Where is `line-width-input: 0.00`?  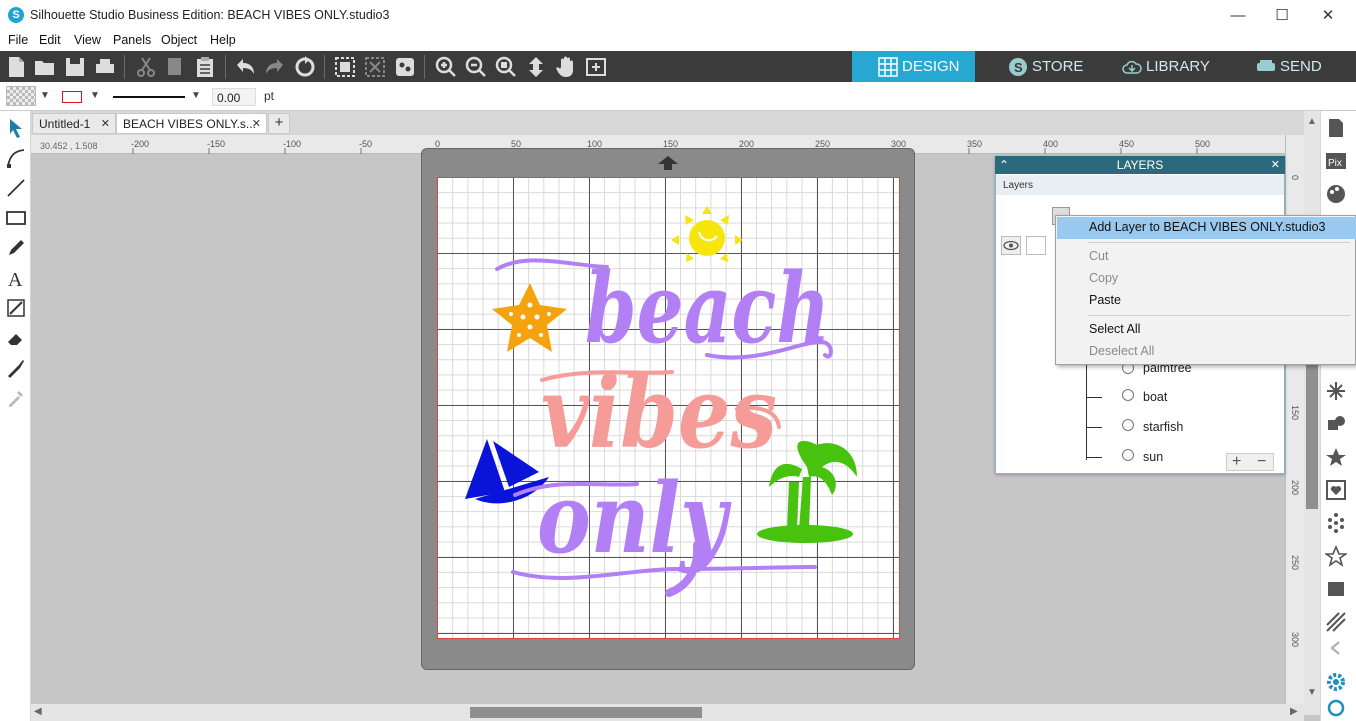
line-width-input: 0.00 is located at coordinates (234, 97).